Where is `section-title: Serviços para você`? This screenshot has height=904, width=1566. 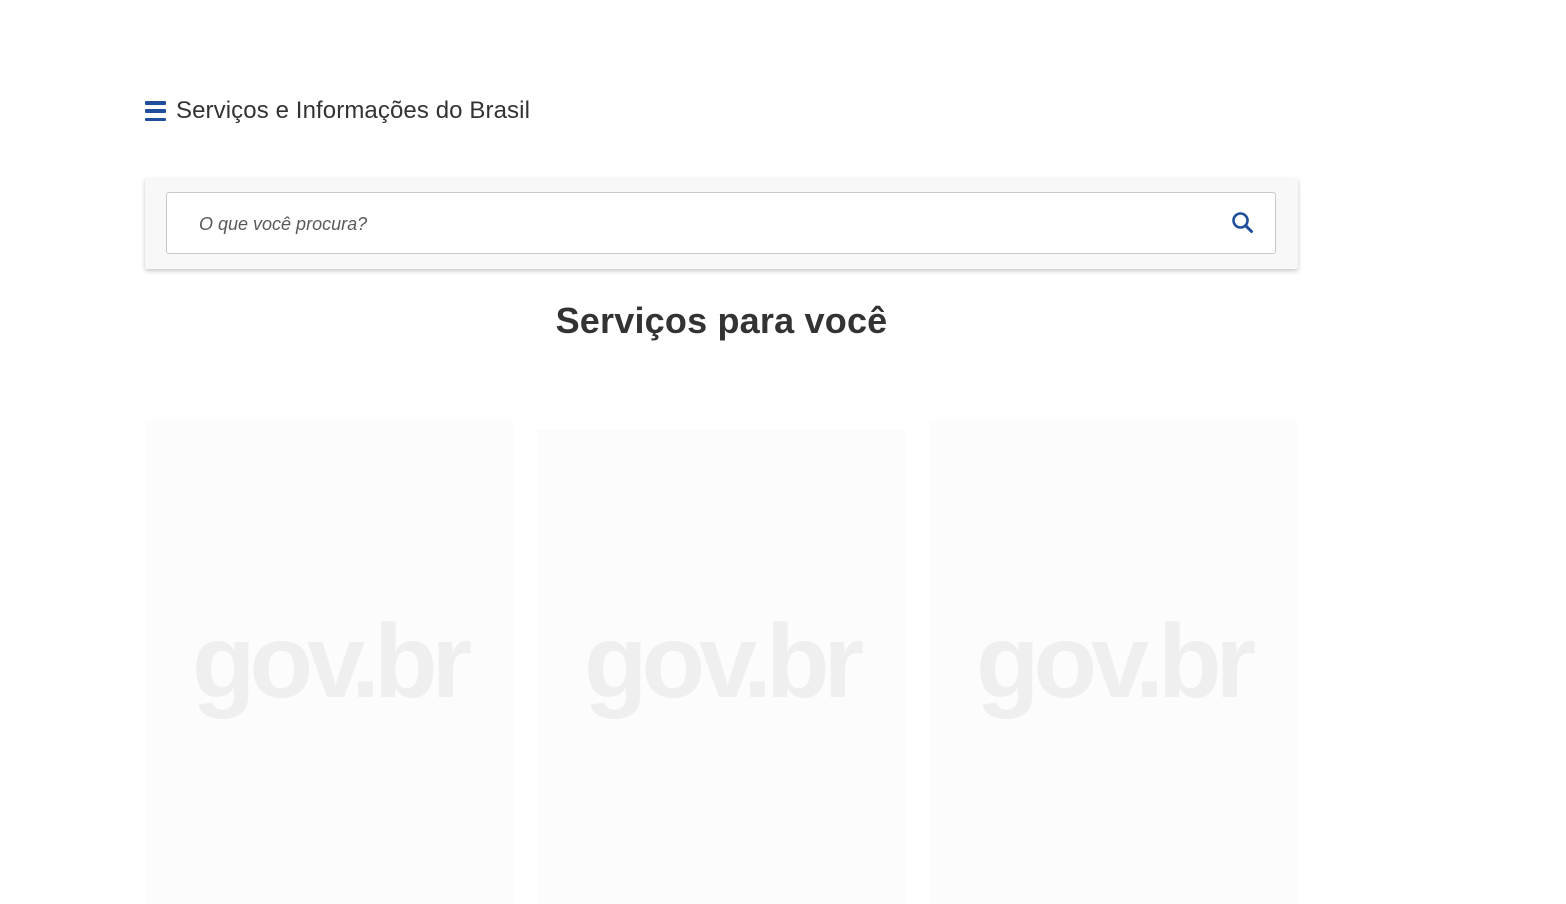 section-title: Serviços para você is located at coordinates (721, 320).